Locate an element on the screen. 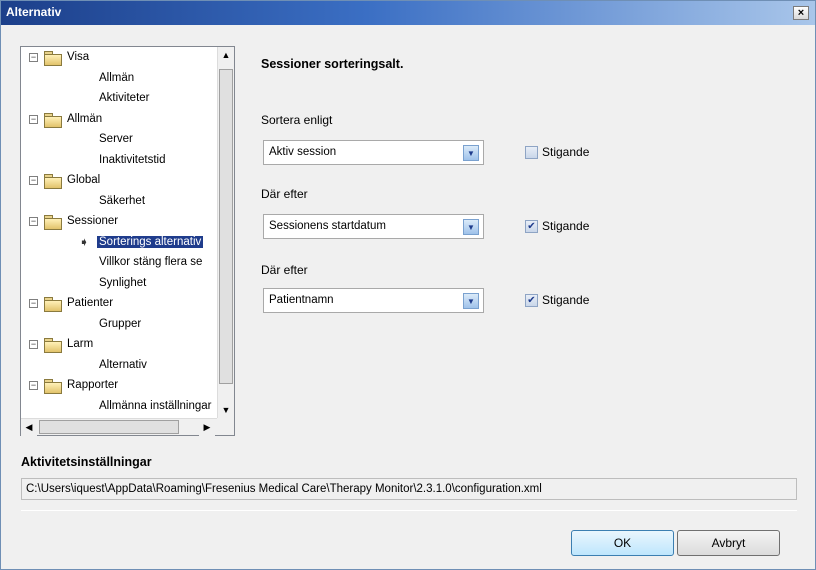 The height and width of the screenshot is (570, 816). tree-item-label: Larm is located at coordinates (80, 344).